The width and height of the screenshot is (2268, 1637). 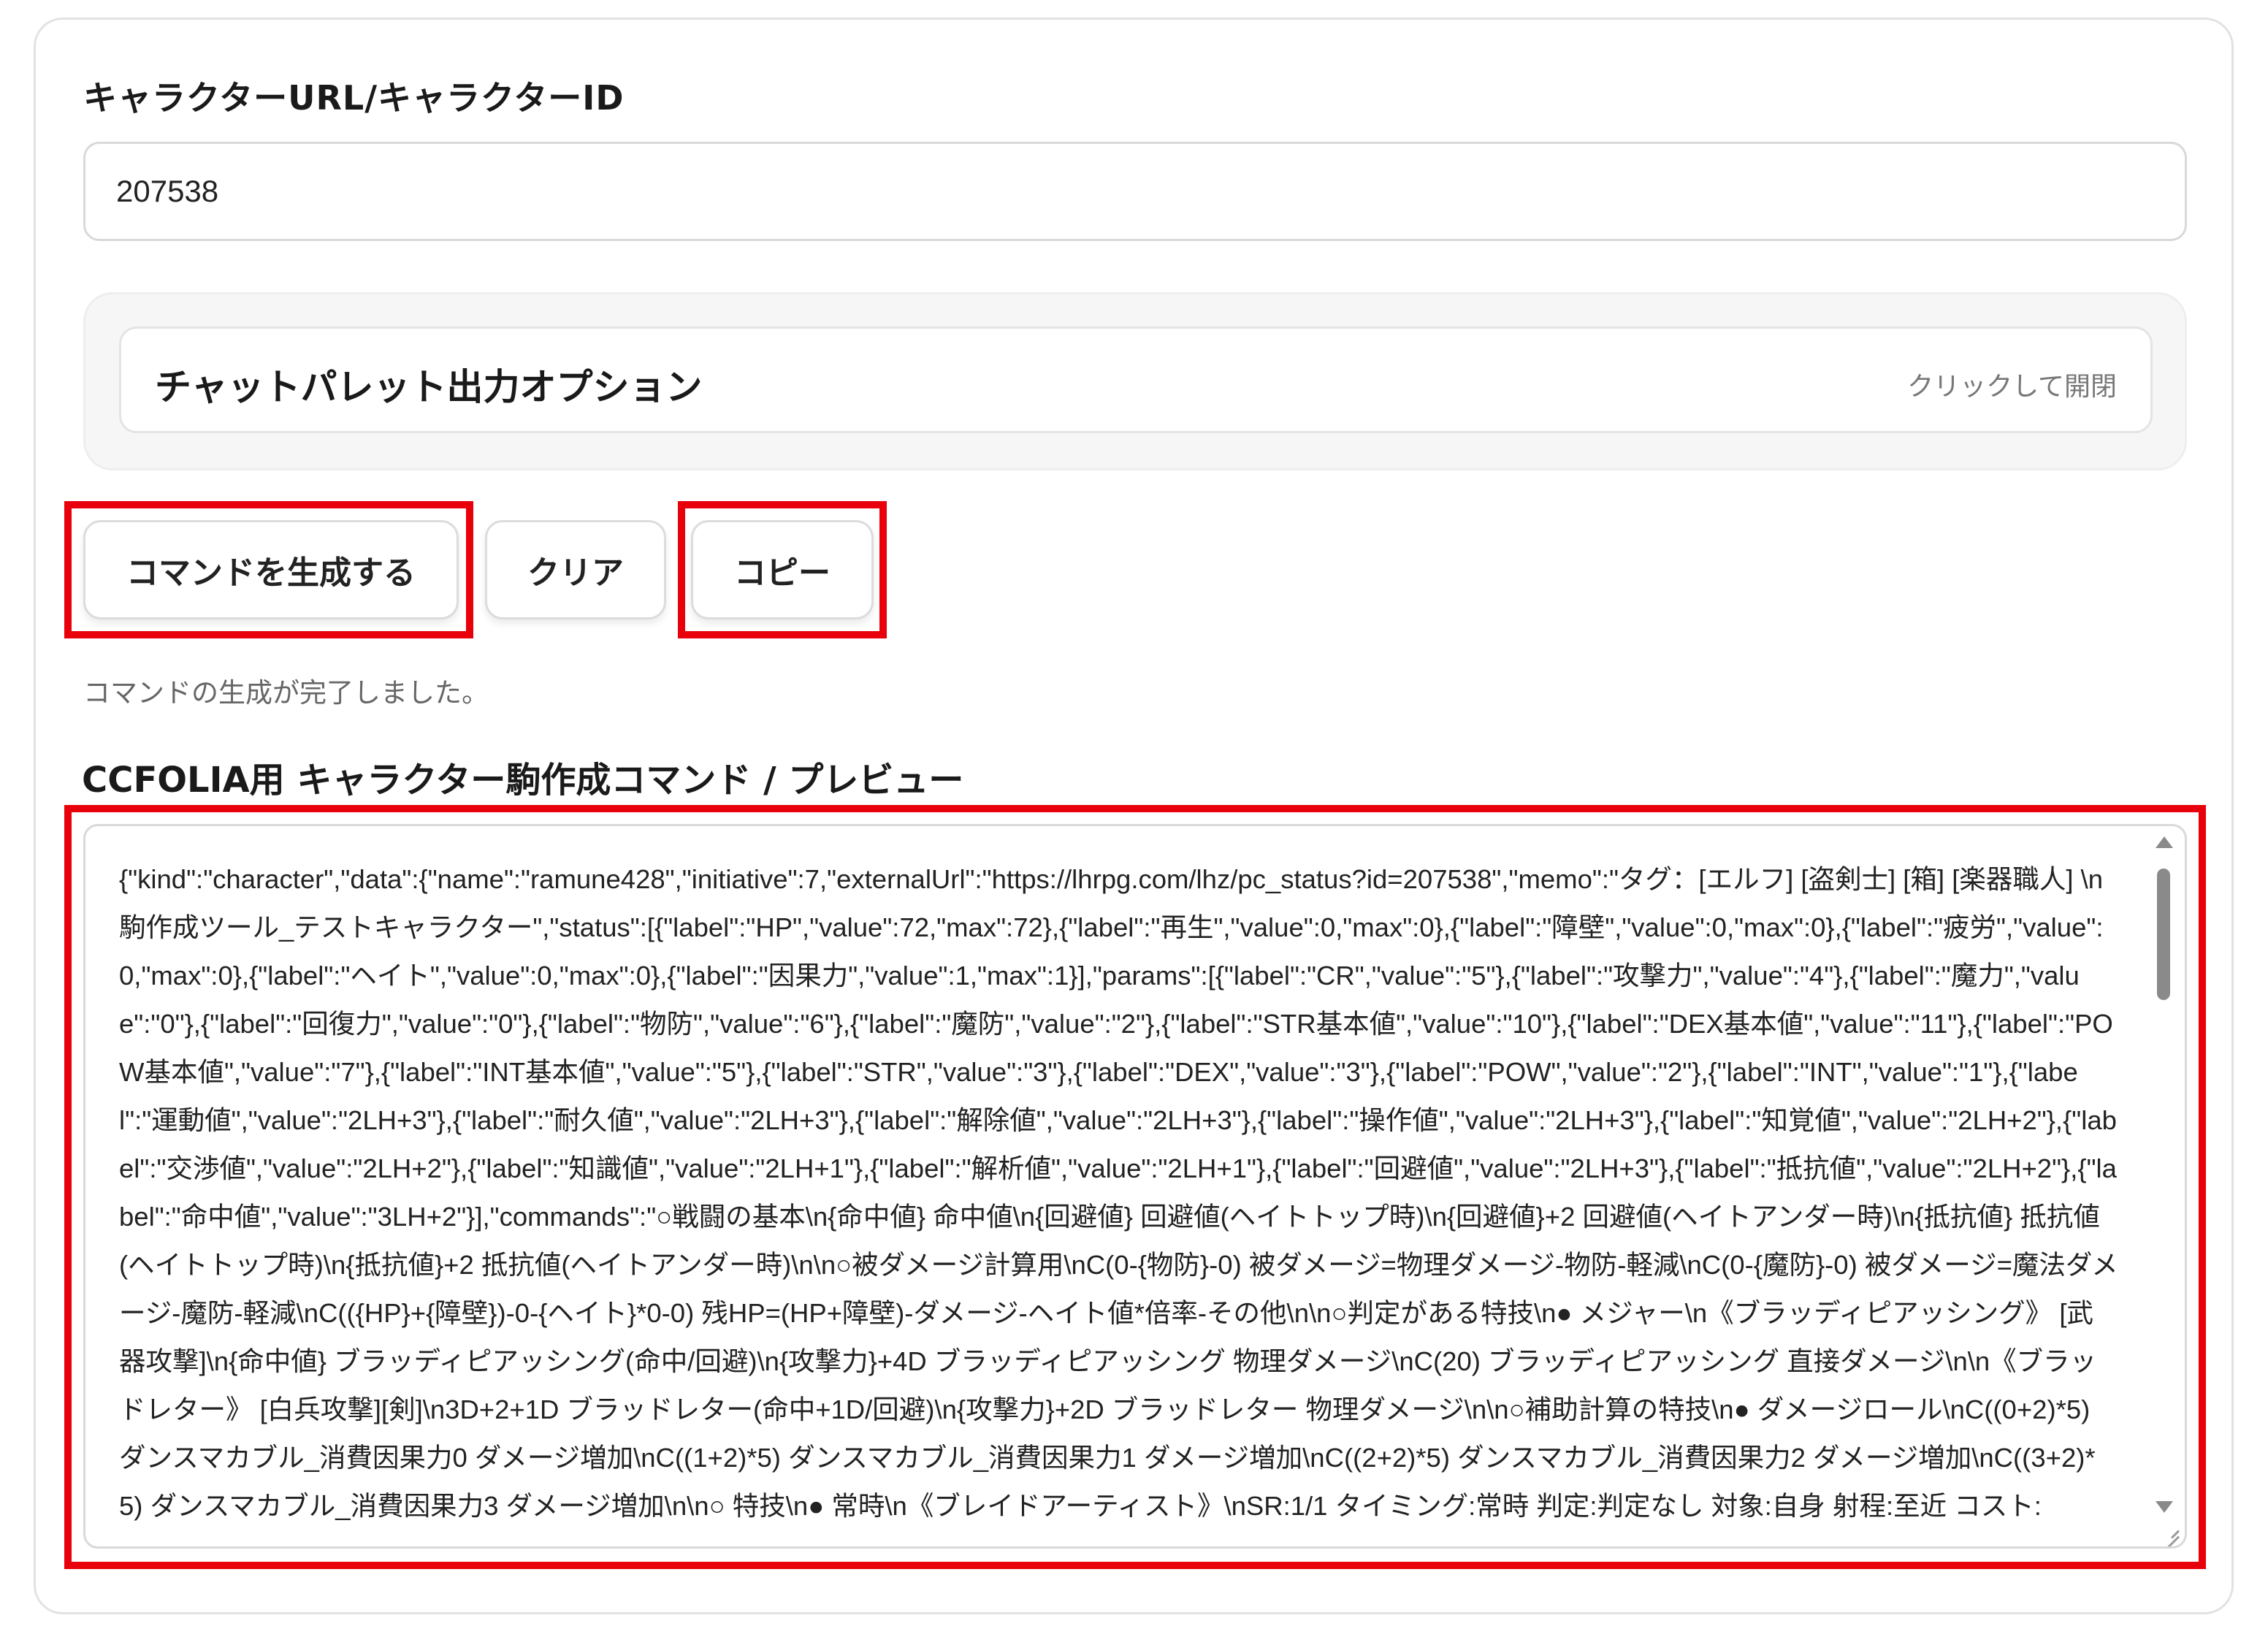 What do you see at coordinates (2164, 842) in the screenshot?
I see `scroll-up-arrow-icon` at bounding box center [2164, 842].